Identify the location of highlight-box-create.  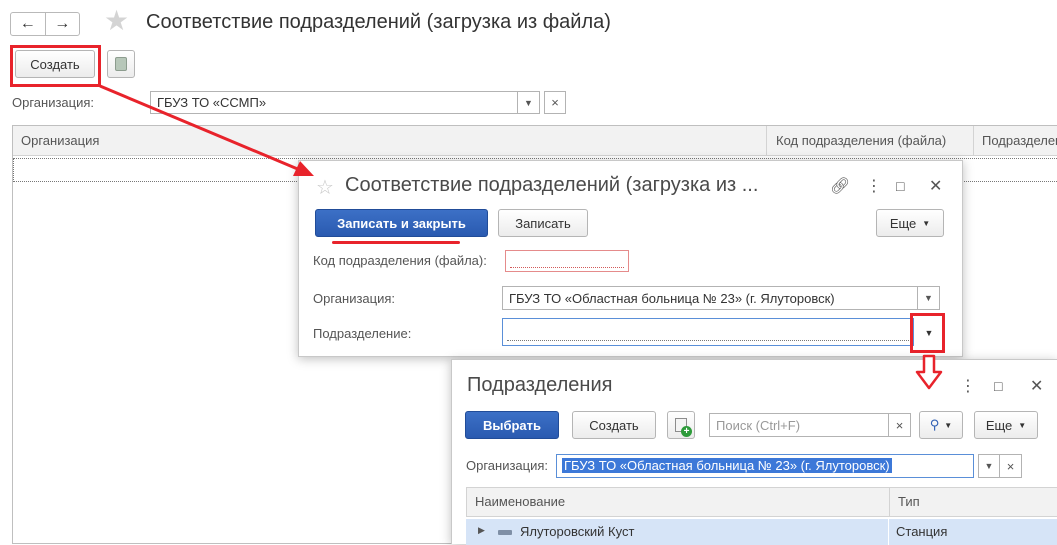
(55, 66).